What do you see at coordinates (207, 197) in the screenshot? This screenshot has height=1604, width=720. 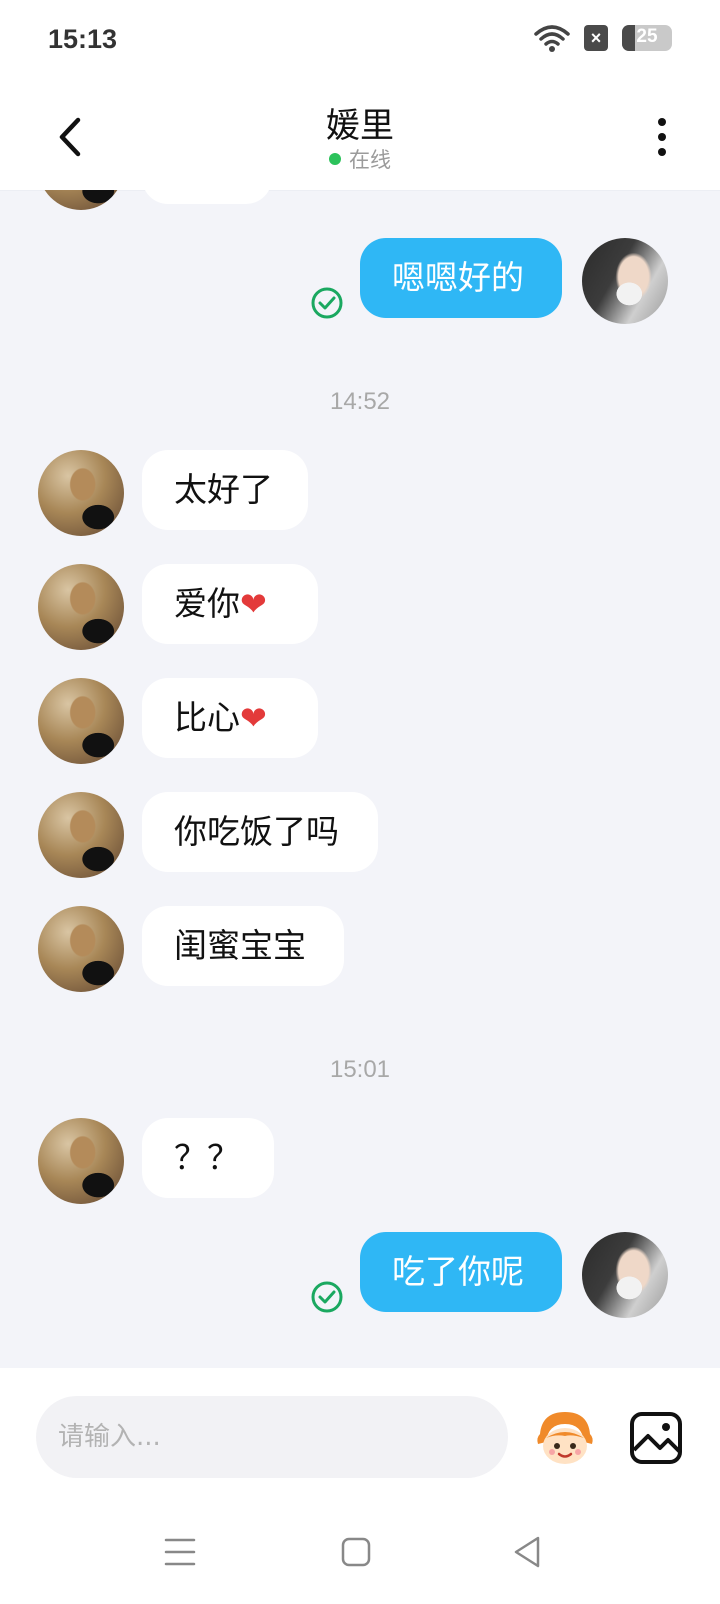 I see `message-bubble-partial` at bounding box center [207, 197].